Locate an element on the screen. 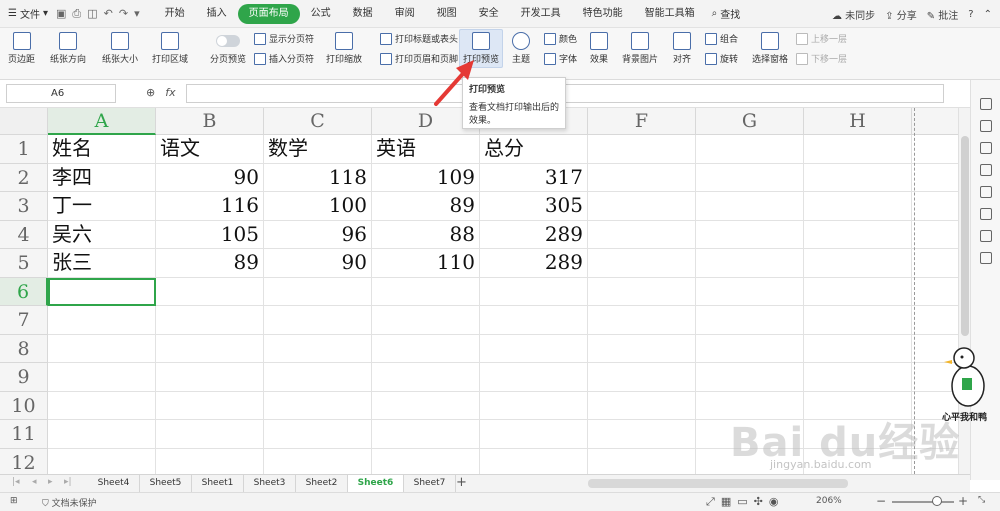  cell-g1 is located at coordinates (750, 149).